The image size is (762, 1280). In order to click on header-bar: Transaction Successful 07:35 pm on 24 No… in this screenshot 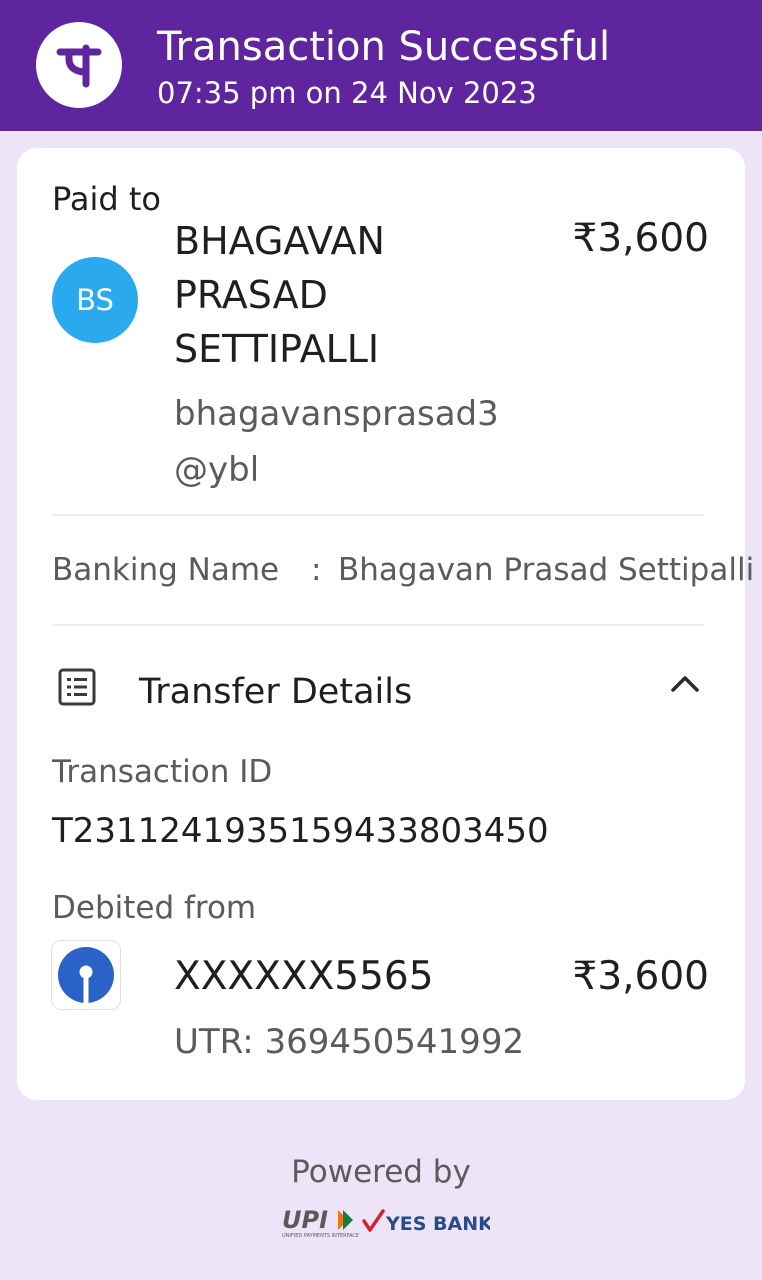, I will do `click(381, 65)`.